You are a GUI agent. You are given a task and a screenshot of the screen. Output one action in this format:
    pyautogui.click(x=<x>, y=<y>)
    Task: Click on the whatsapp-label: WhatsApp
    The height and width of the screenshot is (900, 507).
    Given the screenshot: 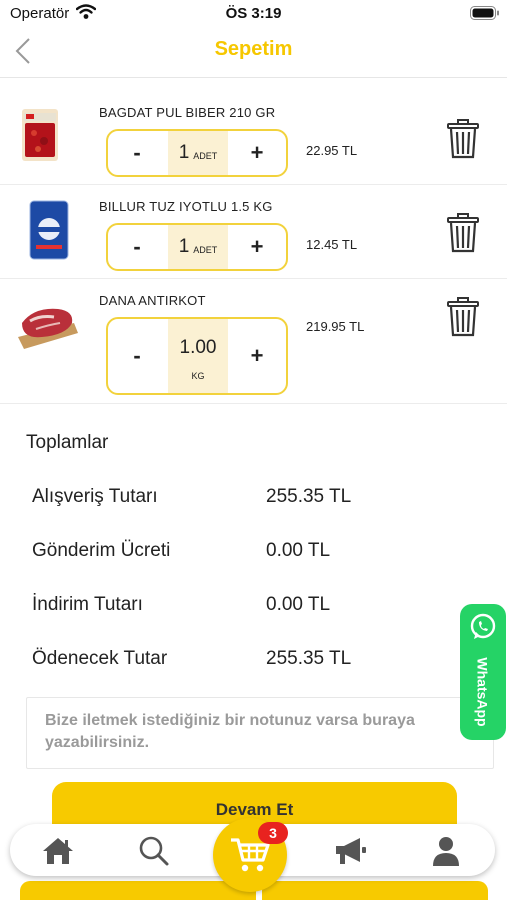 What is the action you would take?
    pyautogui.click(x=483, y=692)
    